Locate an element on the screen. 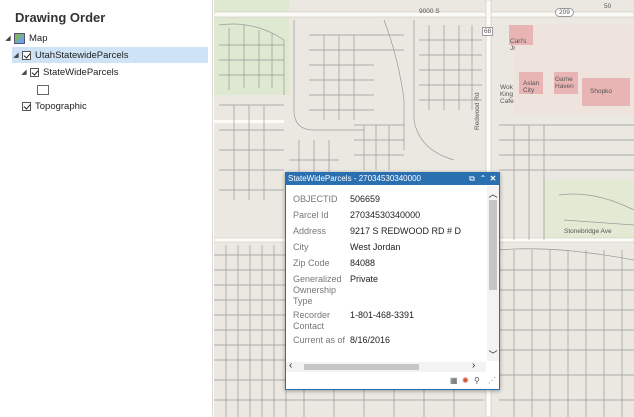 The image size is (634, 417). popup-header: StateWideParcels - 27034530340000 ⧉ ⌃ ✕ is located at coordinates (392, 179).